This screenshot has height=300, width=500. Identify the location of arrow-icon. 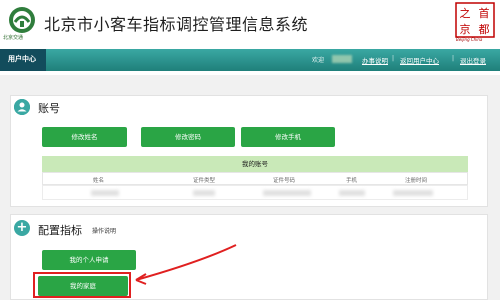
(186, 264).